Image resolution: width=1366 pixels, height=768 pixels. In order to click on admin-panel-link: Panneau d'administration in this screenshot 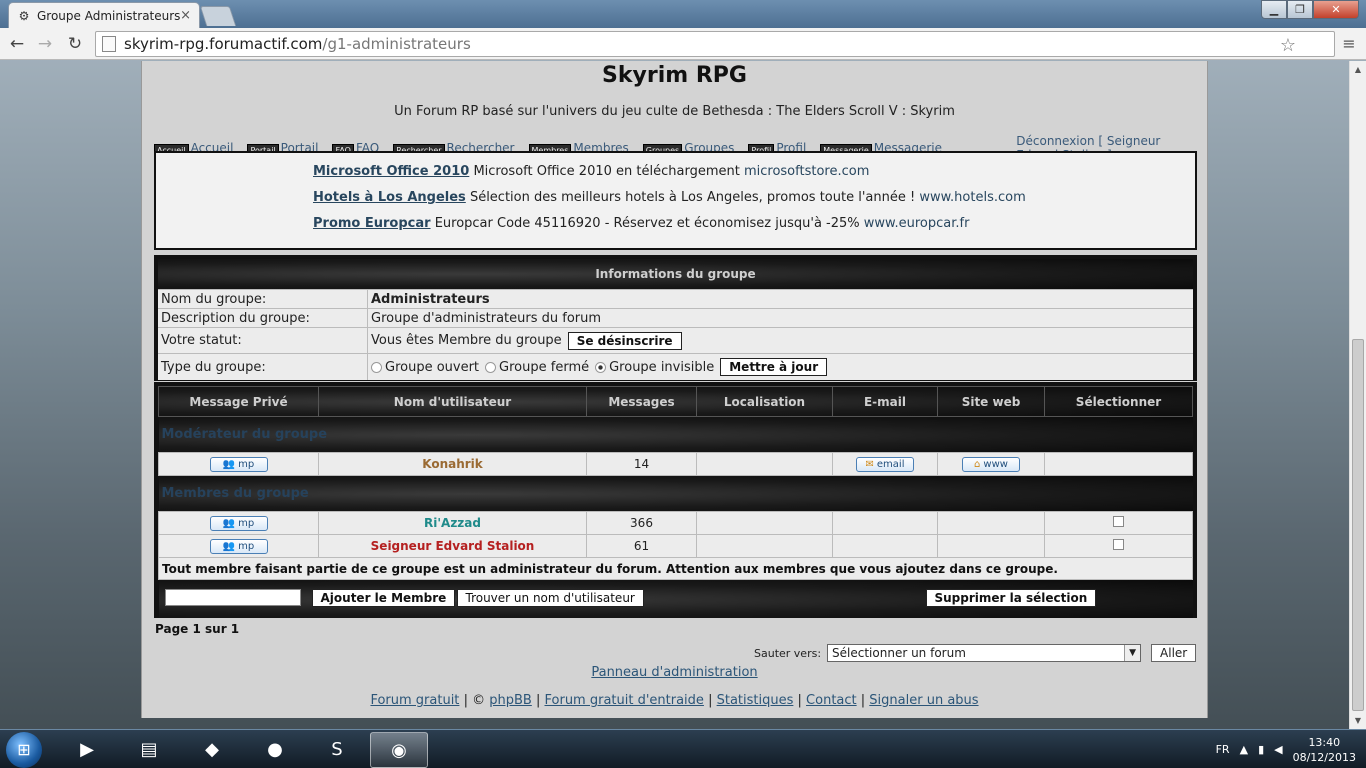, I will do `click(674, 672)`.